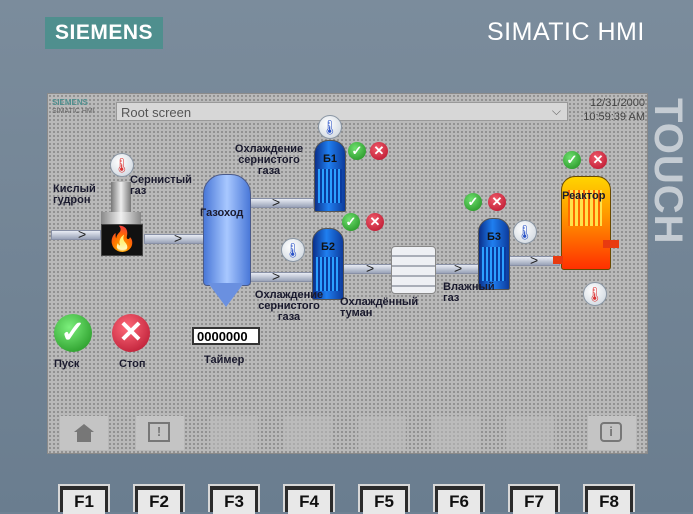 The image size is (693, 514). I want to click on cooler-b1: Б1, so click(330, 176).